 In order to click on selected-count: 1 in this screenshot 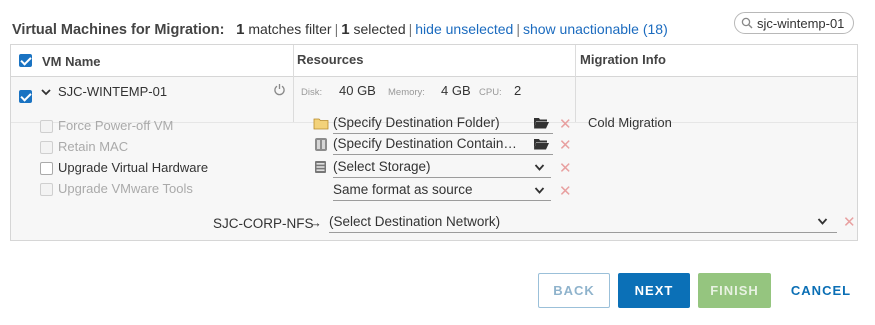, I will do `click(345, 29)`.